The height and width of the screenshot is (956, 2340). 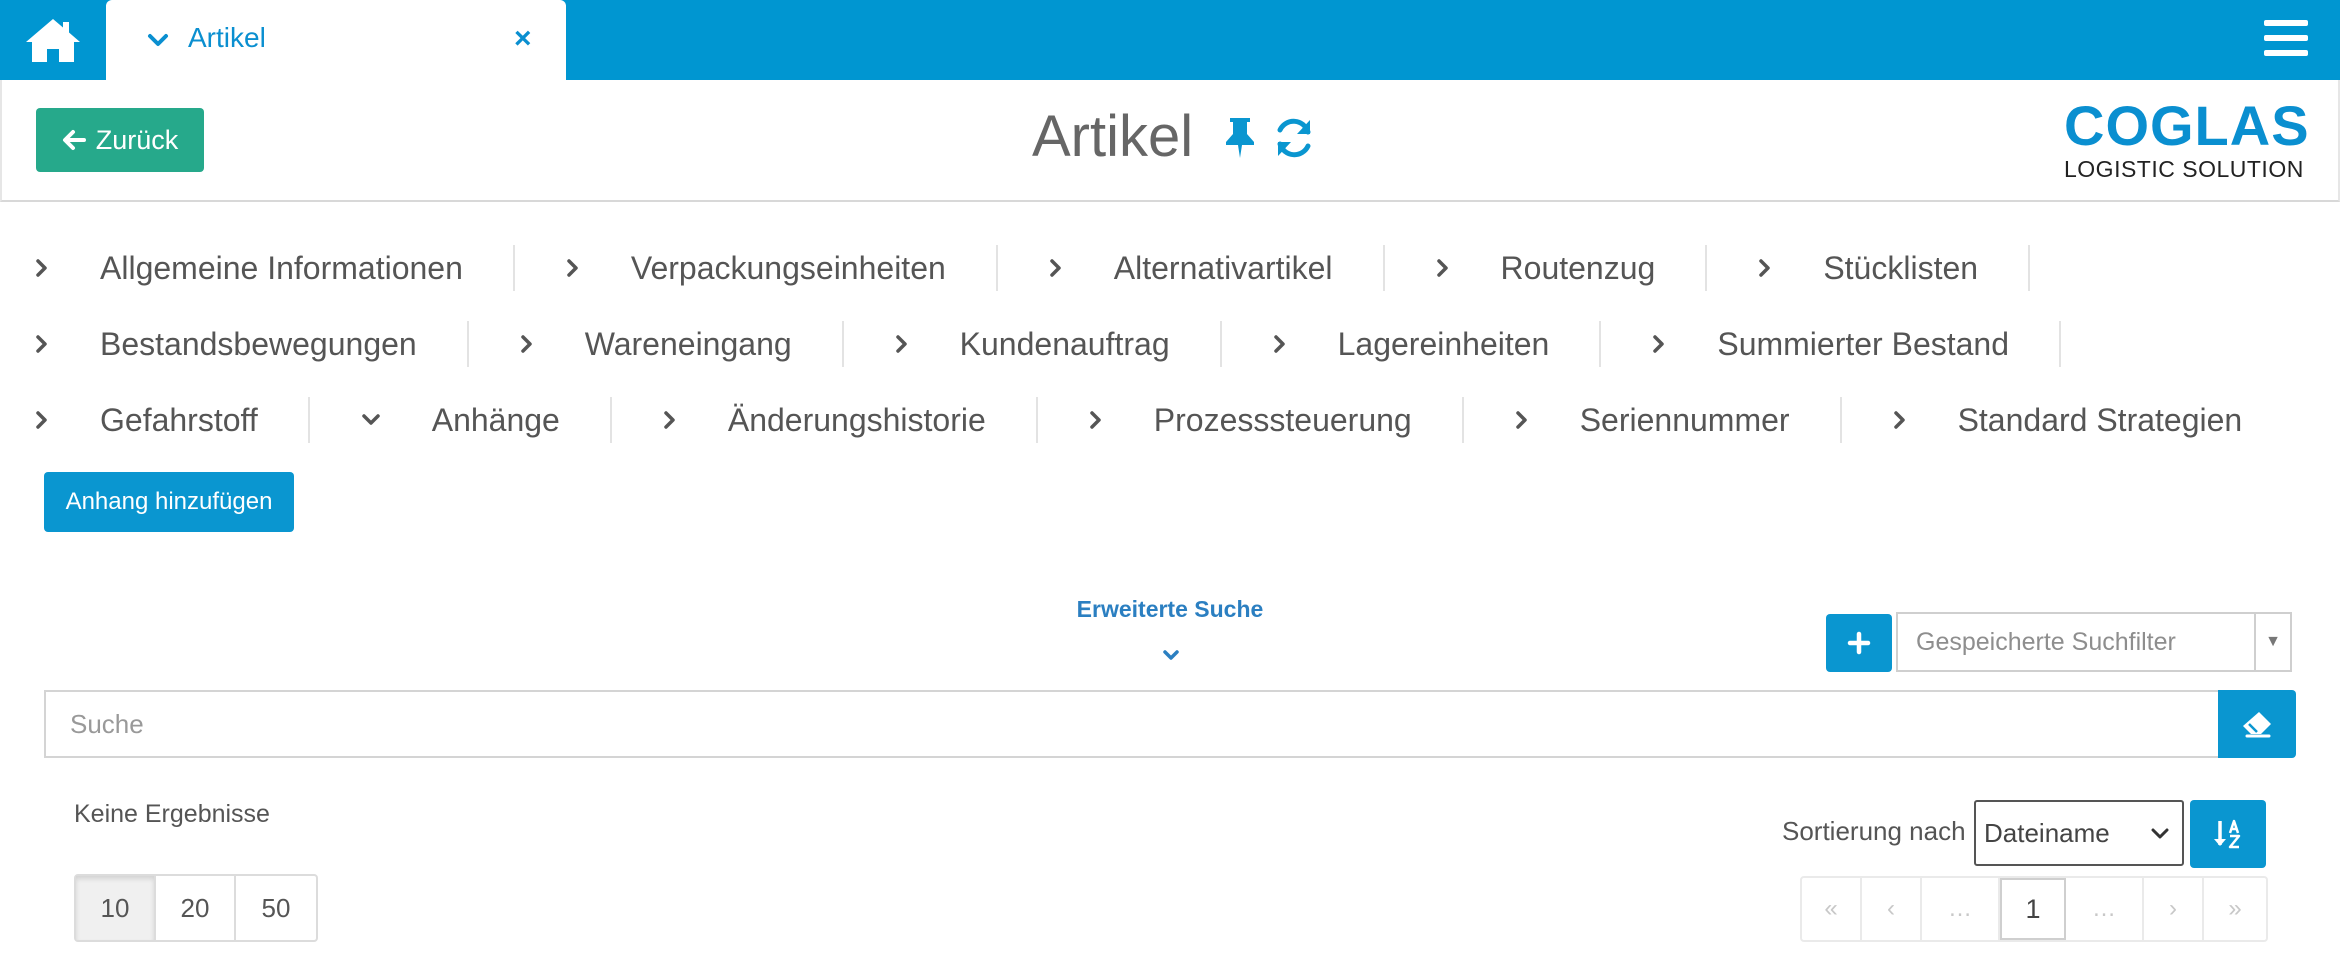 I want to click on results-status: Keine Ergebnisse, so click(x=172, y=814).